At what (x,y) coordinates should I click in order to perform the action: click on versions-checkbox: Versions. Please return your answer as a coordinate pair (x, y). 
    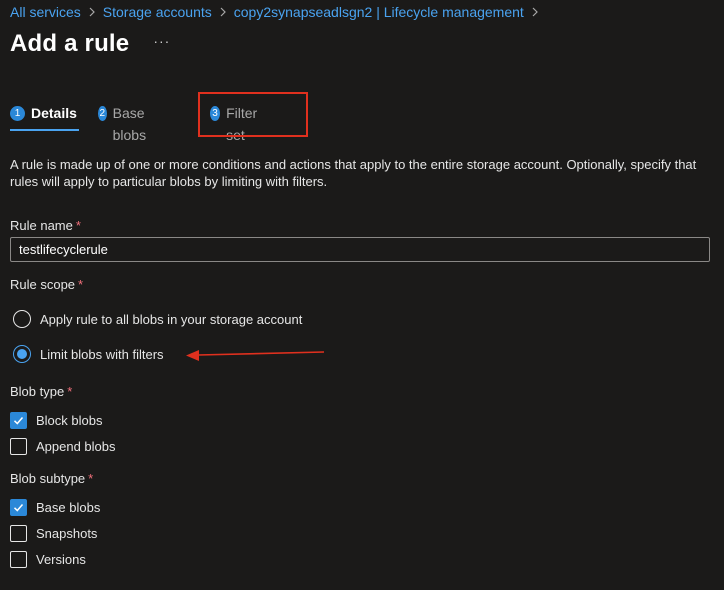
    Looking at the image, I should click on (48, 559).